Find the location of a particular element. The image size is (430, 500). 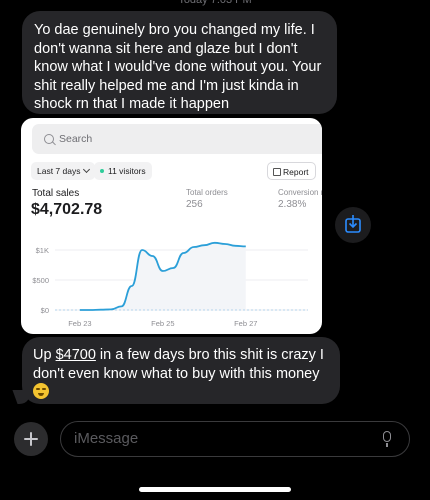

add-attachment-button is located at coordinates (31, 439).